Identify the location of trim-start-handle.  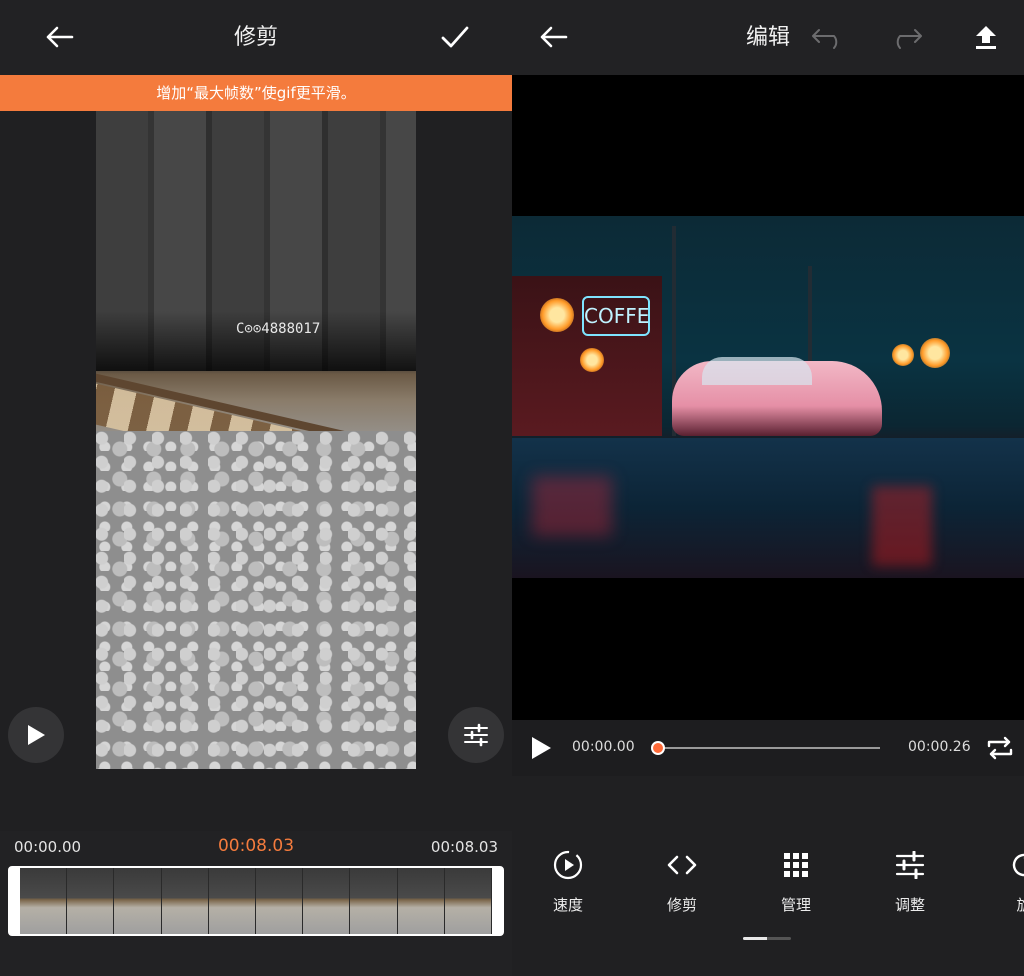
(15, 901).